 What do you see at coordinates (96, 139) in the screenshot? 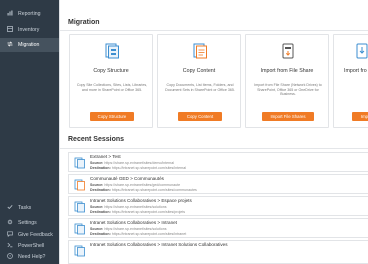
I see `recent-sessions-title: Recent Sessions` at bounding box center [96, 139].